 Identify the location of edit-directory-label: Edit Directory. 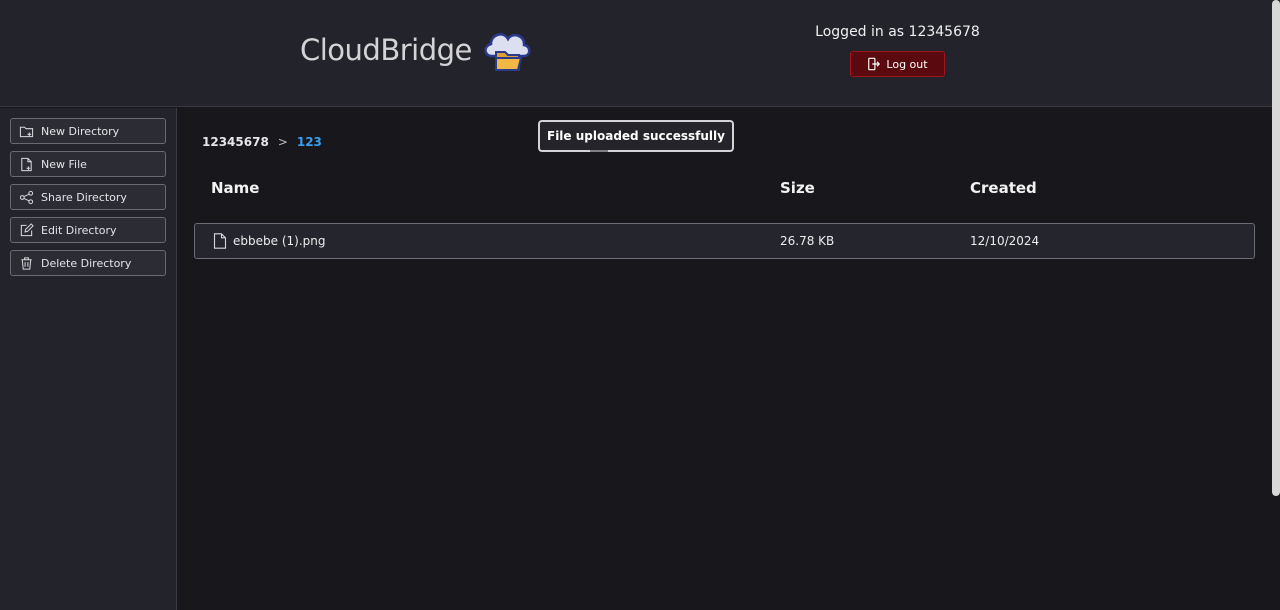
(79, 230).